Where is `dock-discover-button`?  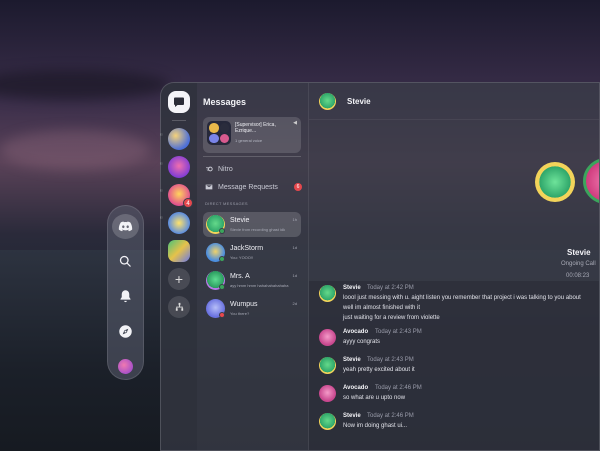
dock-discover-button is located at coordinates (125, 331).